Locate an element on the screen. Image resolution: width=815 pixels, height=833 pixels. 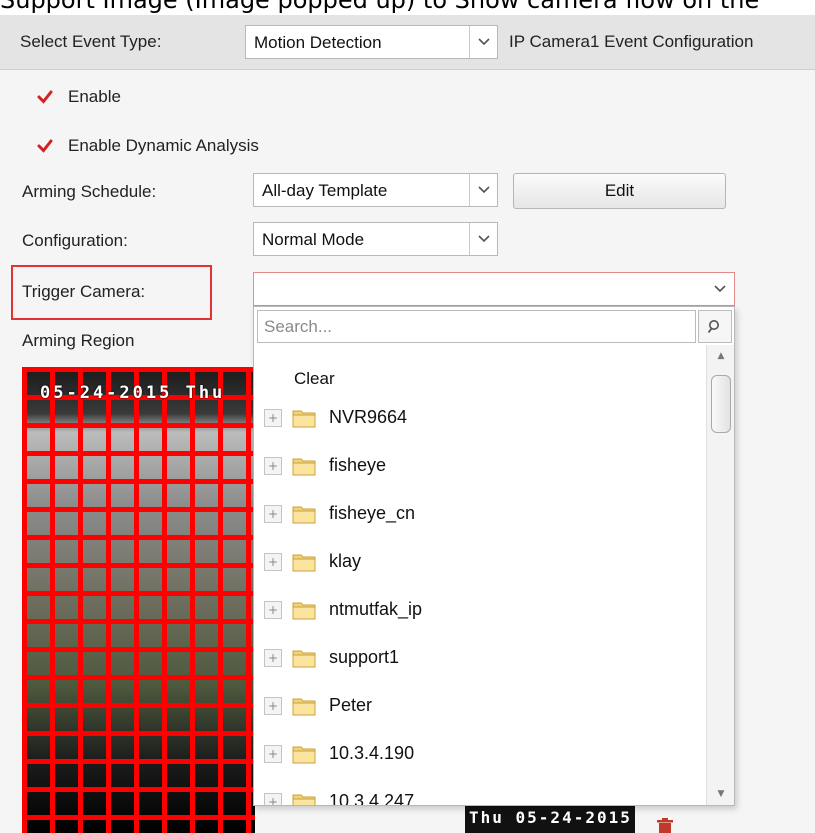
tree-item: + ntmutfak_ip is located at coordinates (479, 611).